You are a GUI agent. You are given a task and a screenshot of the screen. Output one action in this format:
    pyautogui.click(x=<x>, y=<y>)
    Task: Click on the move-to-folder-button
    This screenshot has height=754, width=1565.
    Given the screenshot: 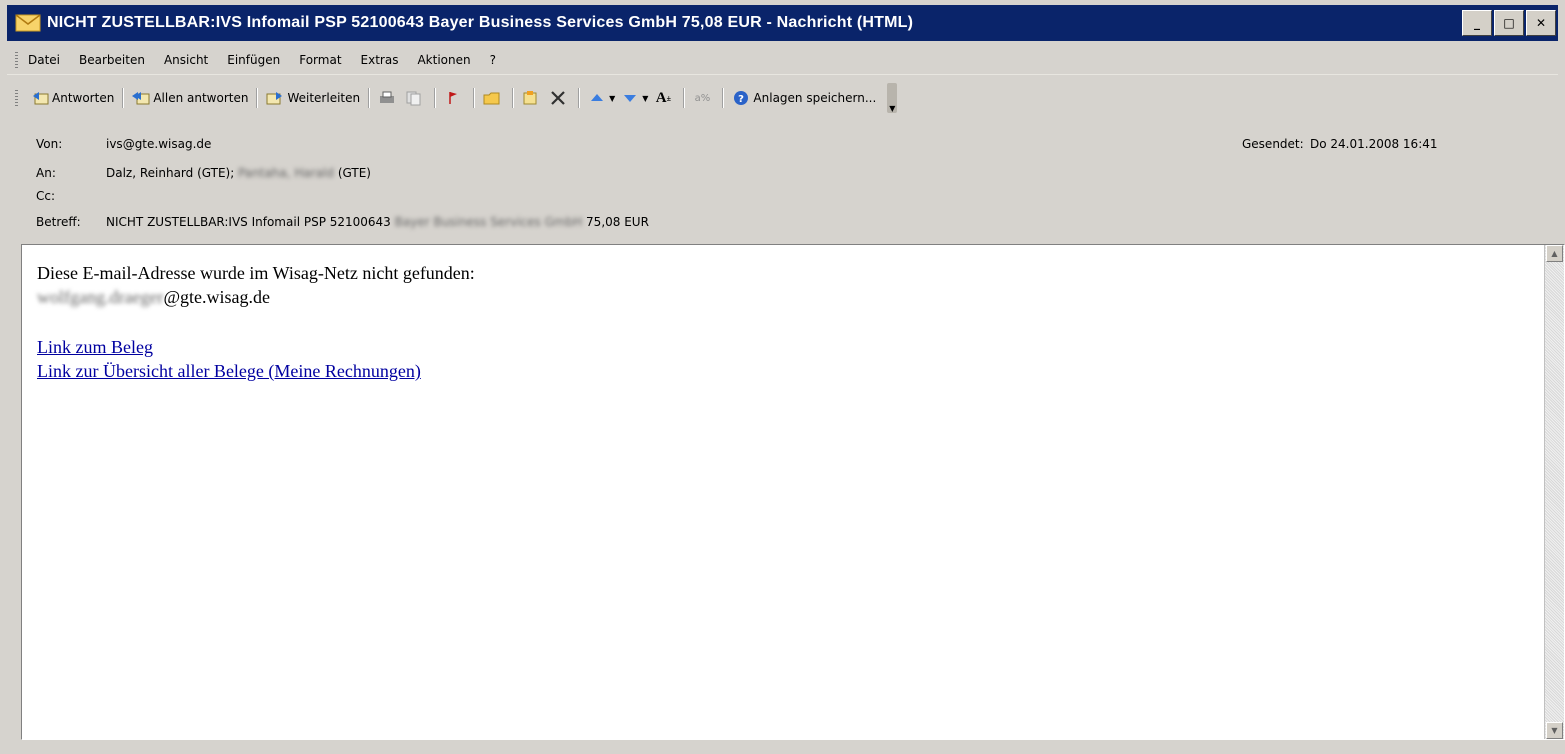 What is the action you would take?
    pyautogui.click(x=493, y=98)
    